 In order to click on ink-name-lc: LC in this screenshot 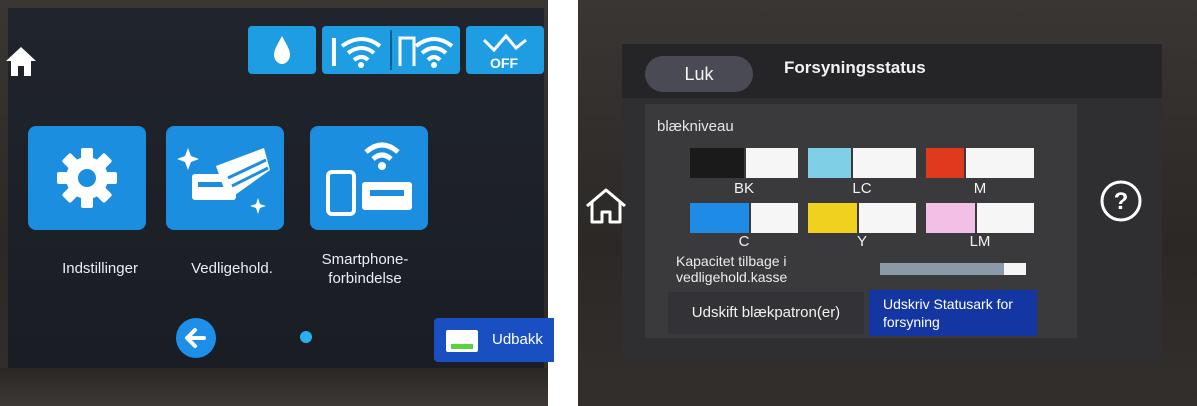, I will do `click(862, 188)`.